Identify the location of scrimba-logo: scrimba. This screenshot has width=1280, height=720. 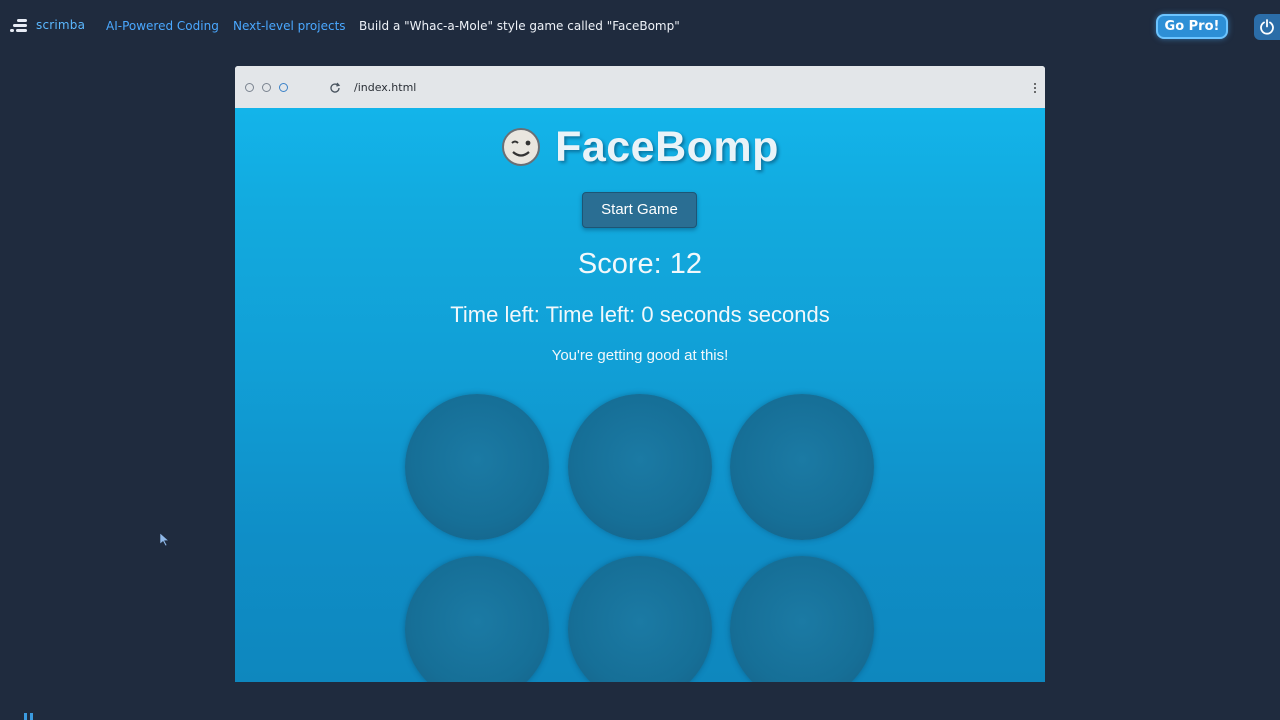
(47, 25).